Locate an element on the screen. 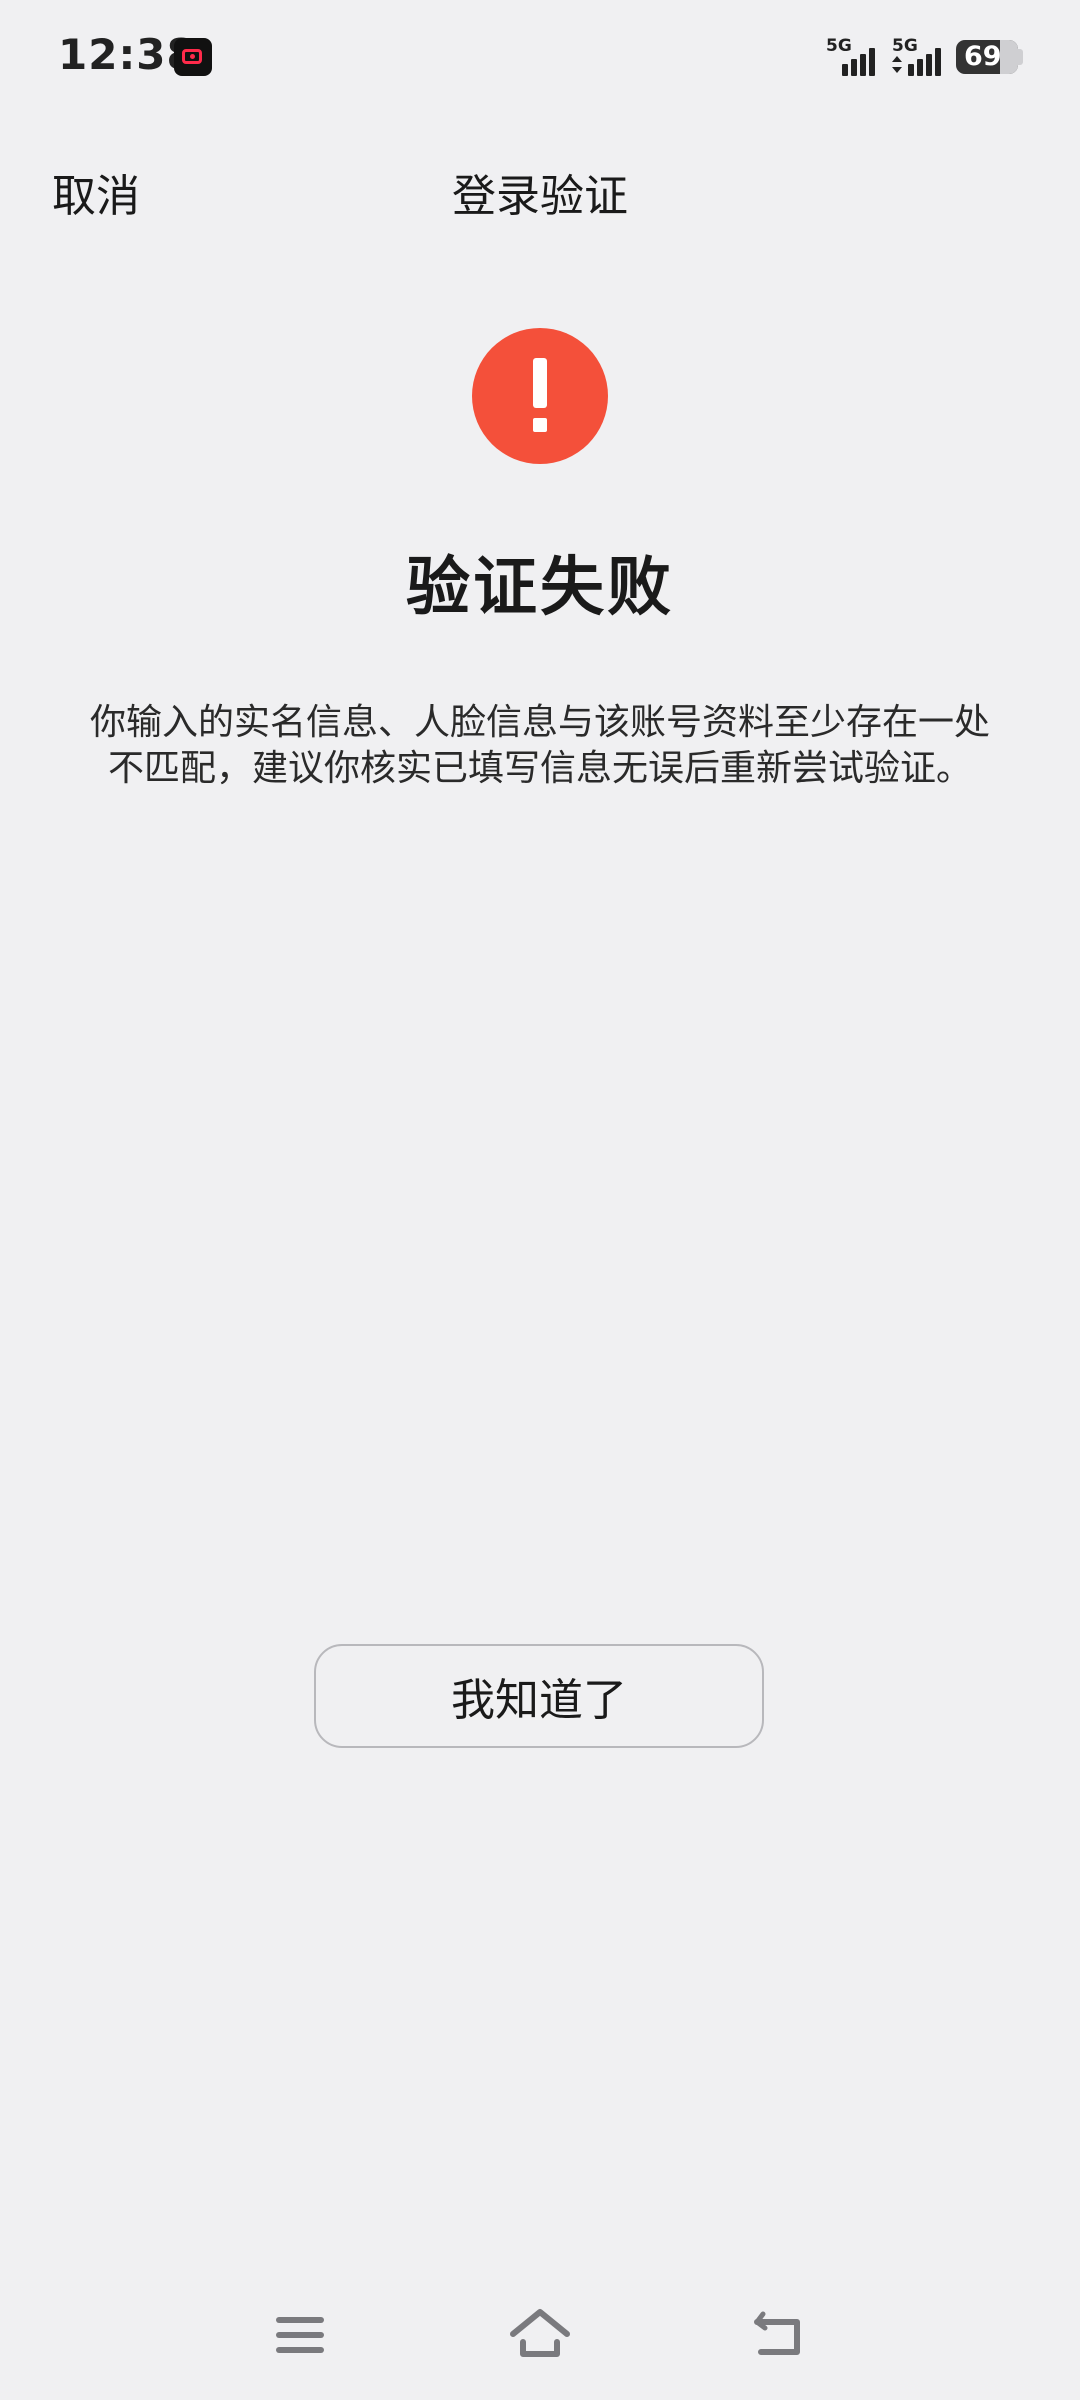  sim2-signal-icon: 5G is located at coordinates (922, 56).